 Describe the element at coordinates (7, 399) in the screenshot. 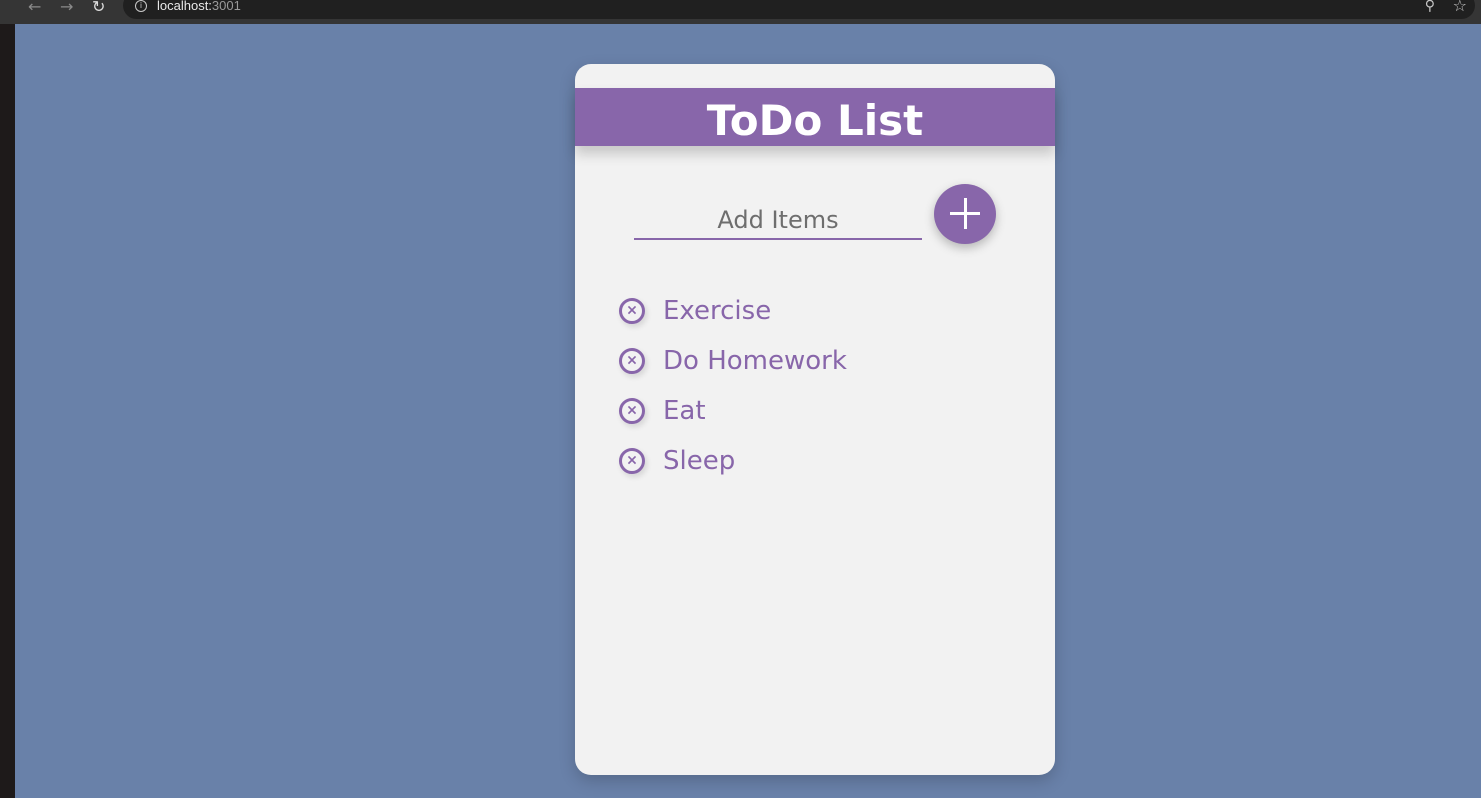

I see `window-edge` at that location.